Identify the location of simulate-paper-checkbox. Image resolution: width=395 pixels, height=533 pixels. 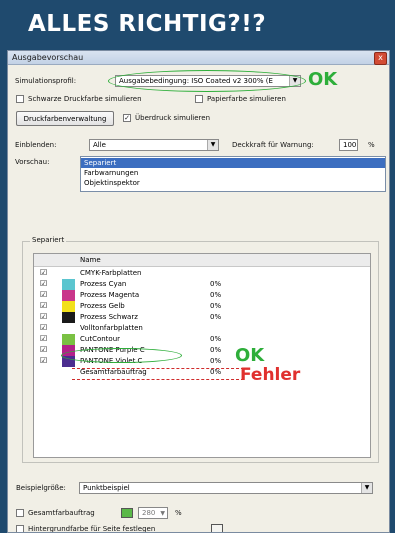
(199, 99).